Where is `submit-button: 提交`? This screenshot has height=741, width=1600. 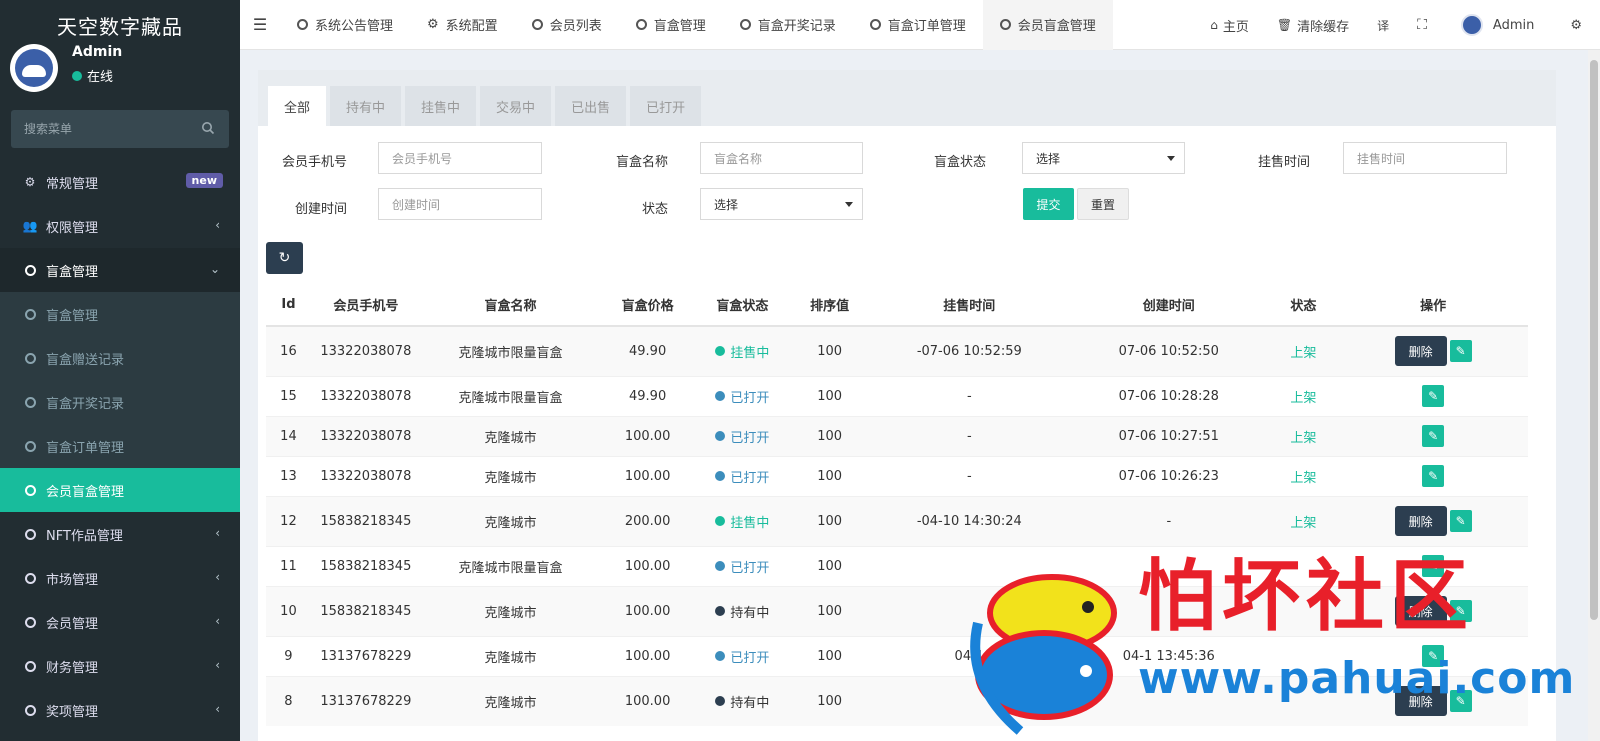
submit-button: 提交 is located at coordinates (1048, 204).